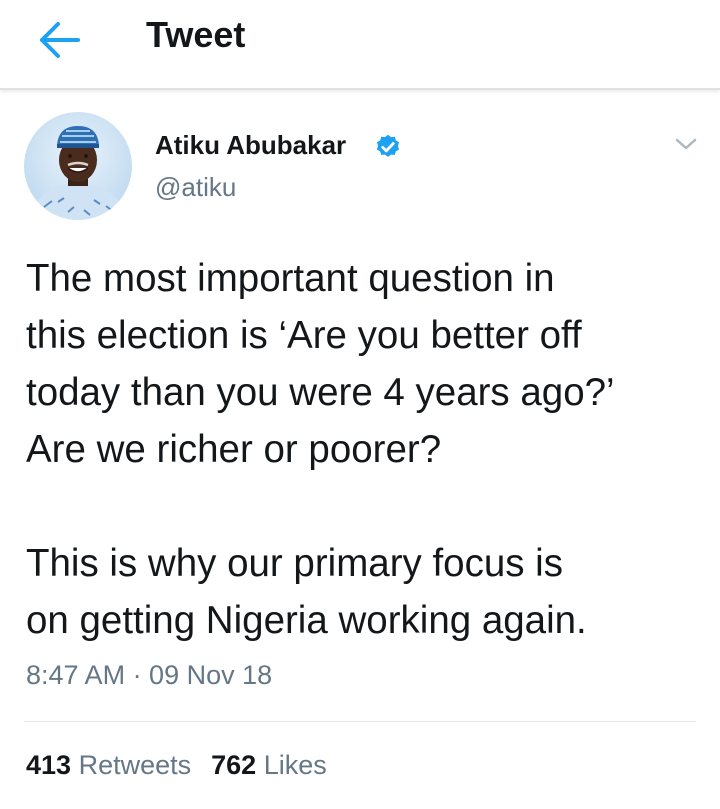 The height and width of the screenshot is (809, 720). I want to click on tweet-timestamp: 8:47 AM · 09 Nov 18, so click(149, 675).